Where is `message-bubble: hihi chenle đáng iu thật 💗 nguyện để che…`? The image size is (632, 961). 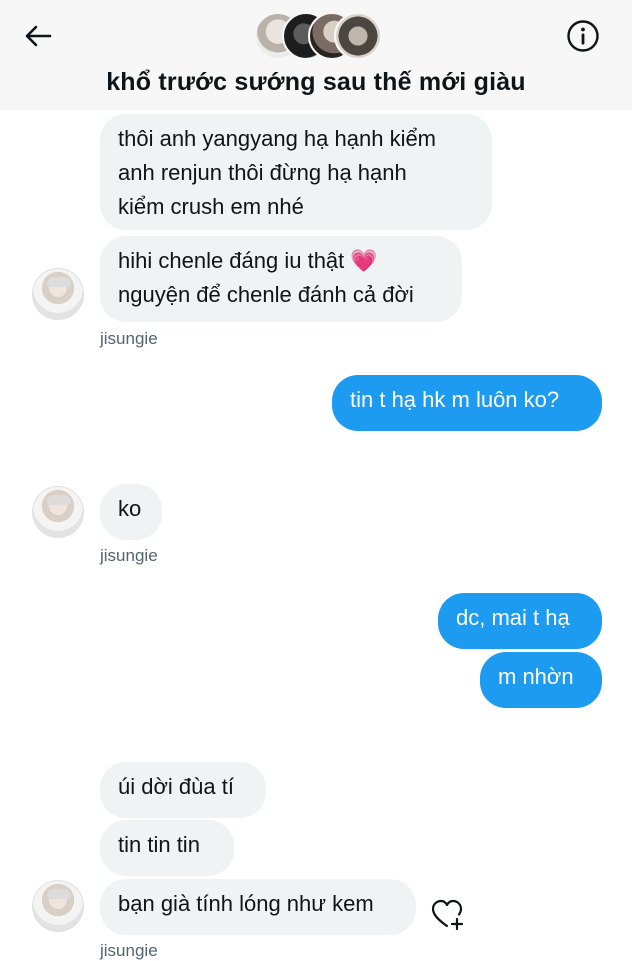 message-bubble: hihi chenle đáng iu thật 💗 nguyện để che… is located at coordinates (281, 279).